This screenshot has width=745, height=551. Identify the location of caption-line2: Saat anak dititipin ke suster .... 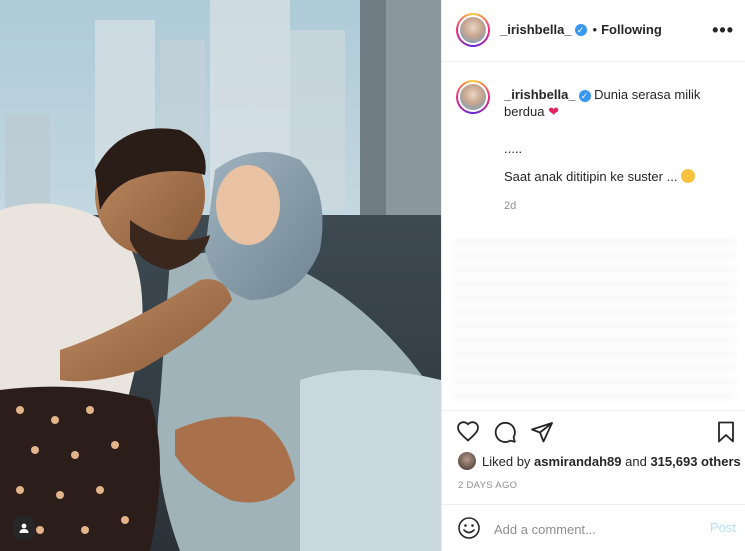
(591, 176).